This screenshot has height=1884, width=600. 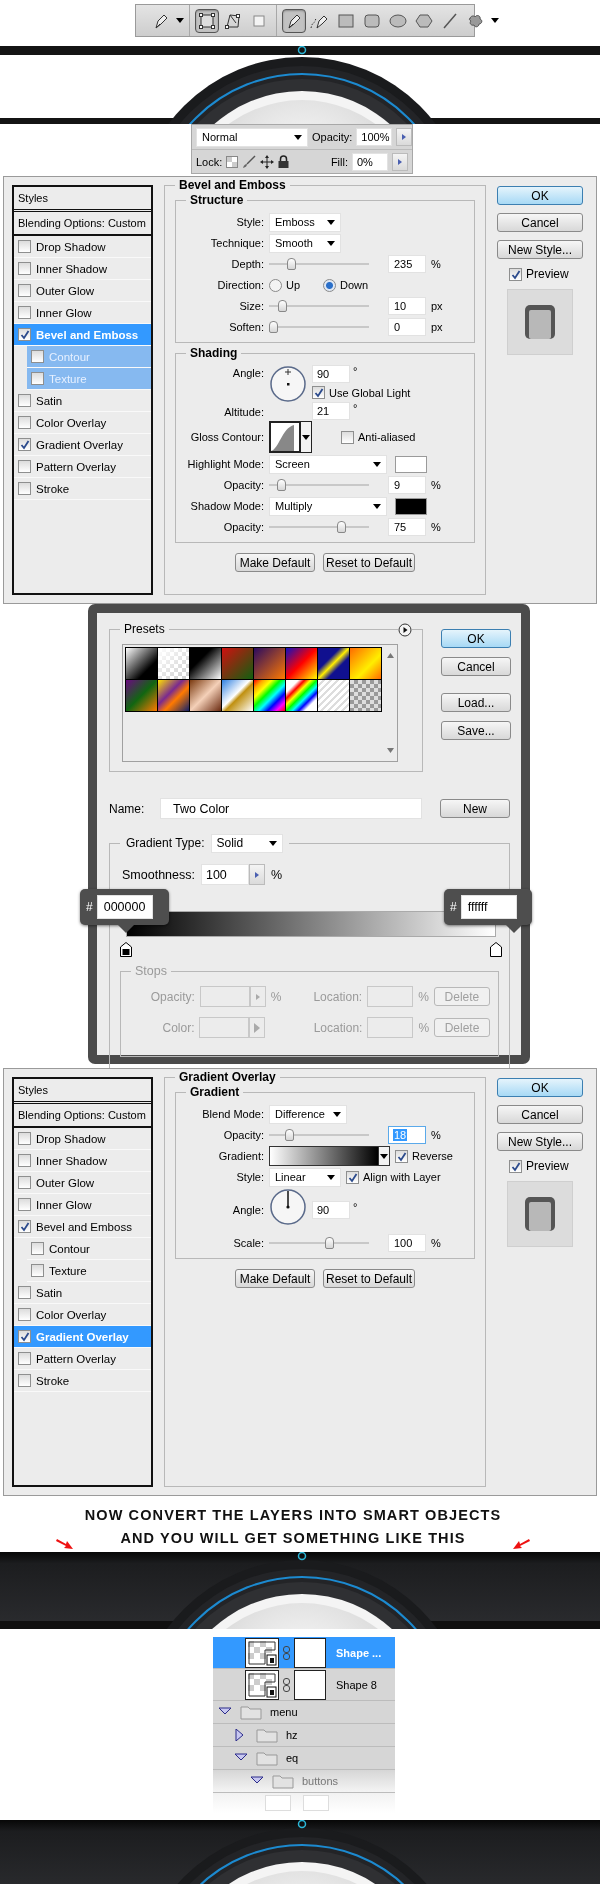 What do you see at coordinates (305, 1177) in the screenshot?
I see `dropdown: Linear` at bounding box center [305, 1177].